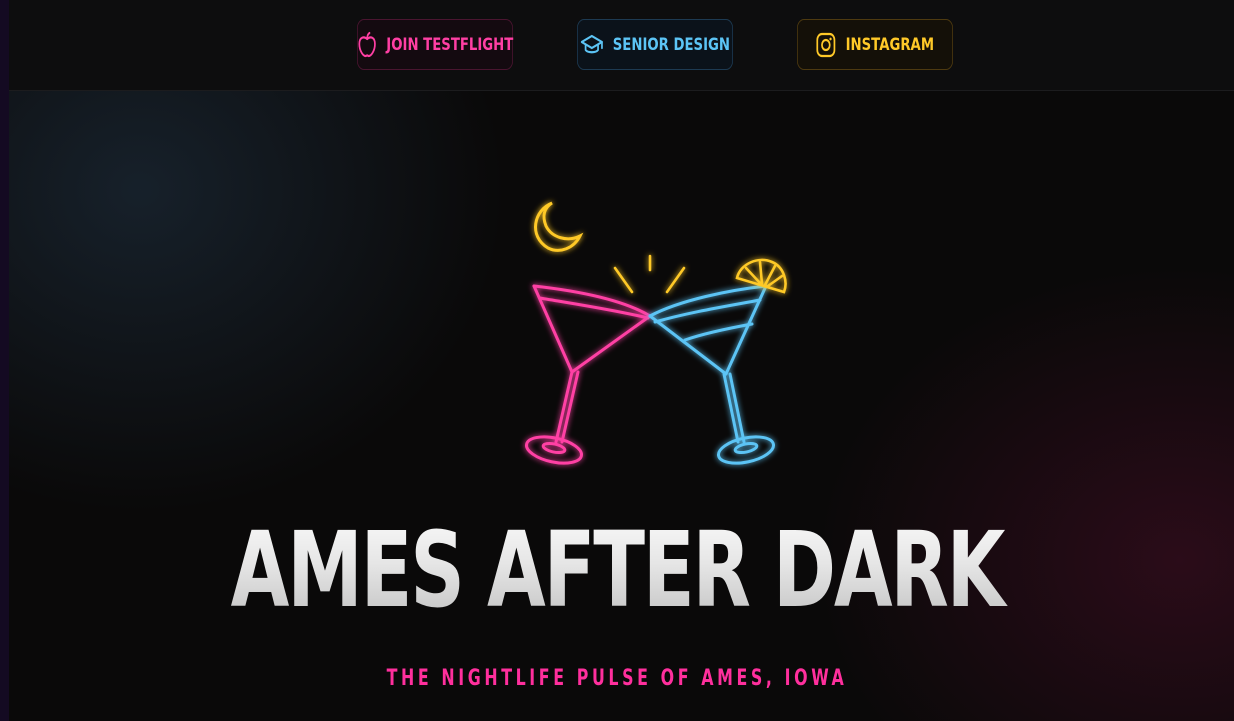  I want to click on senior-design-button: SENIOR DESIGN, so click(655, 44).